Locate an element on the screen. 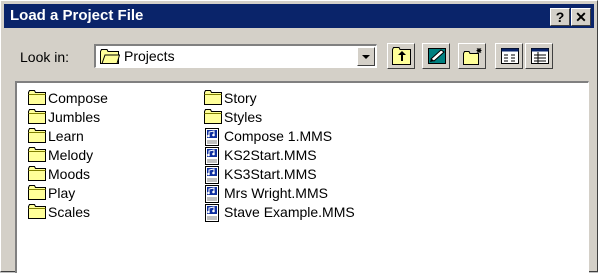  file-name-label: Melody is located at coordinates (71, 155).